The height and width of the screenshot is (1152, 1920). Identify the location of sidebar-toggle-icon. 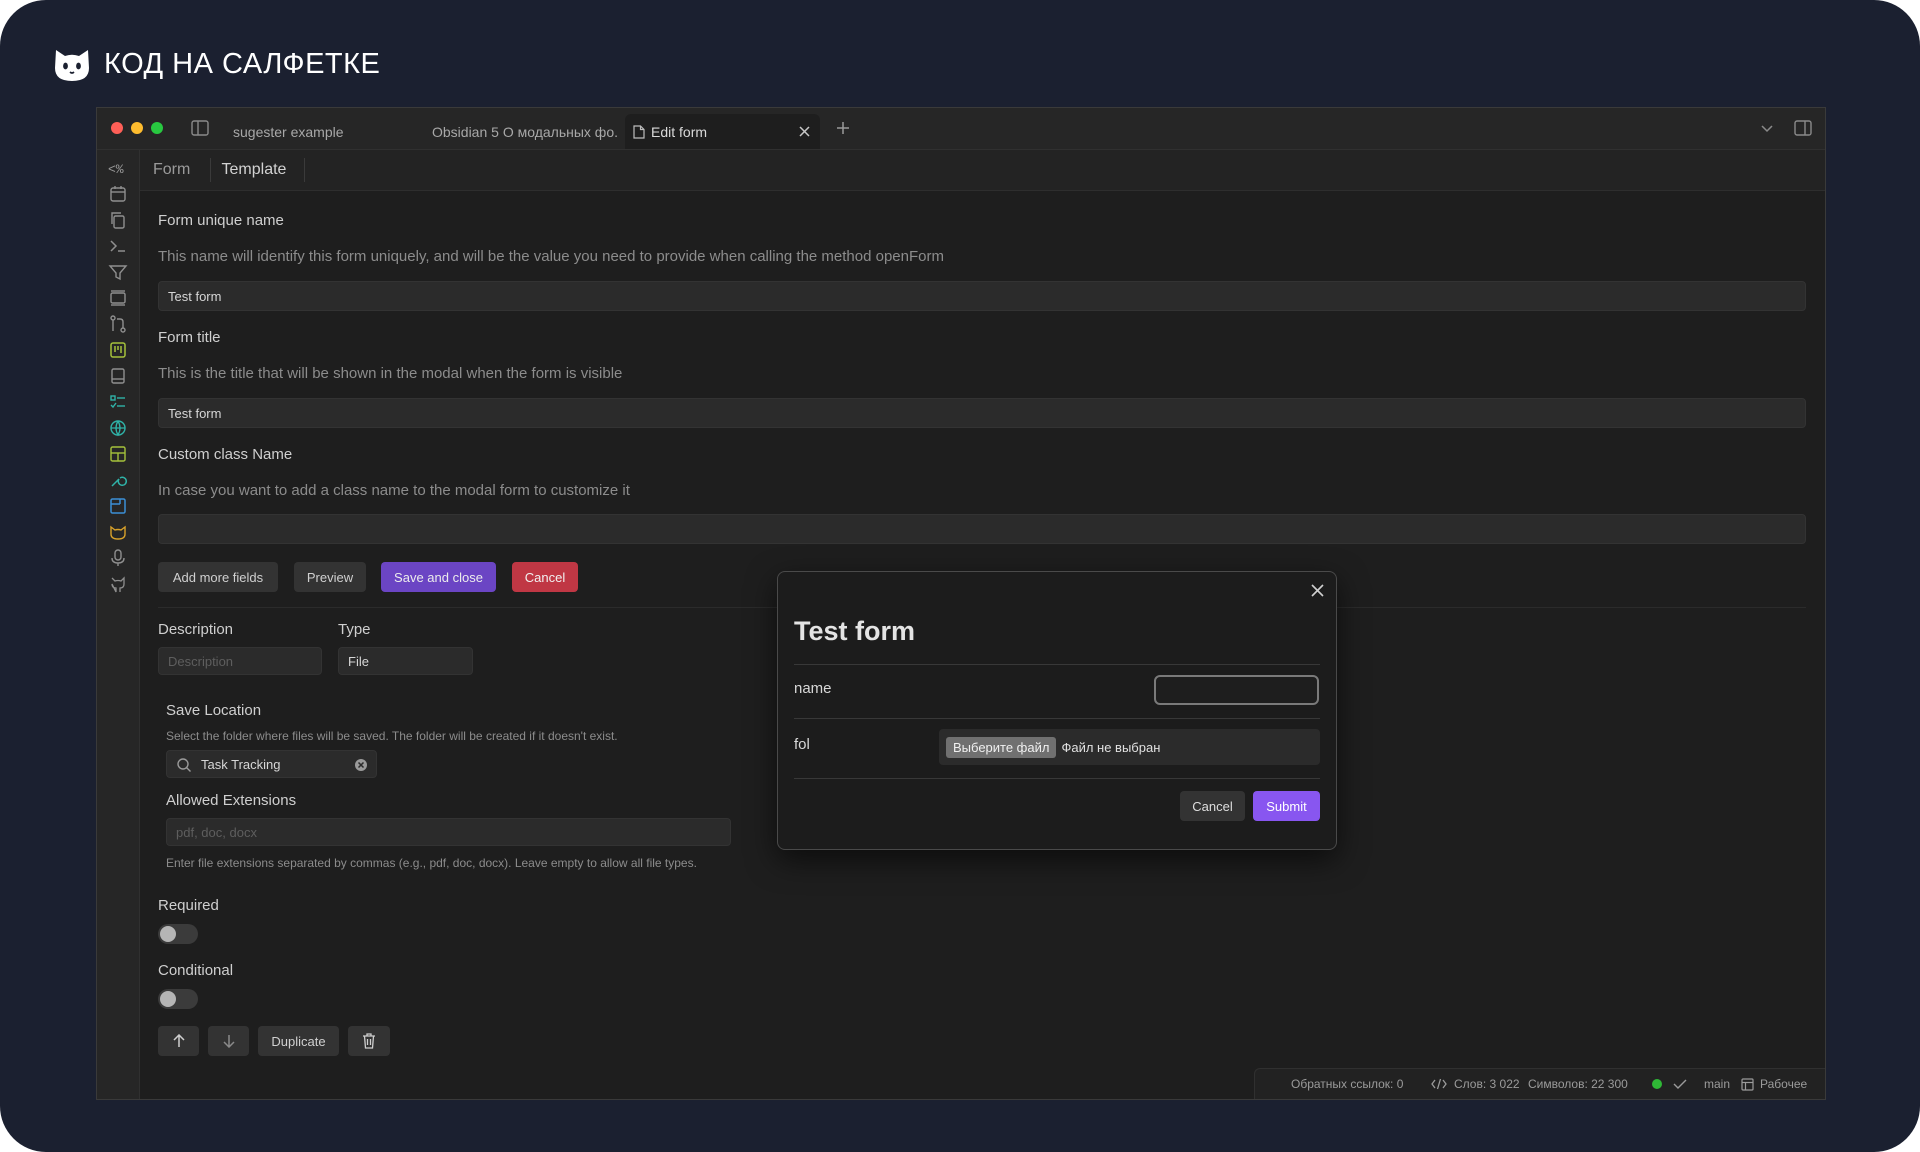
(200, 128).